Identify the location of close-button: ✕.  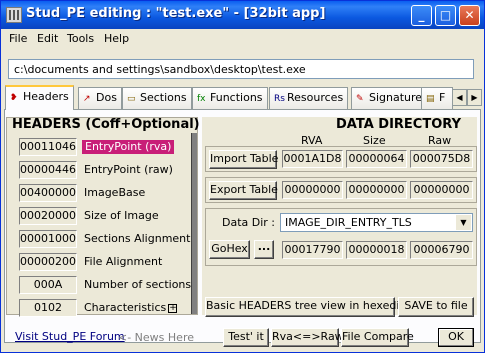
(469, 15).